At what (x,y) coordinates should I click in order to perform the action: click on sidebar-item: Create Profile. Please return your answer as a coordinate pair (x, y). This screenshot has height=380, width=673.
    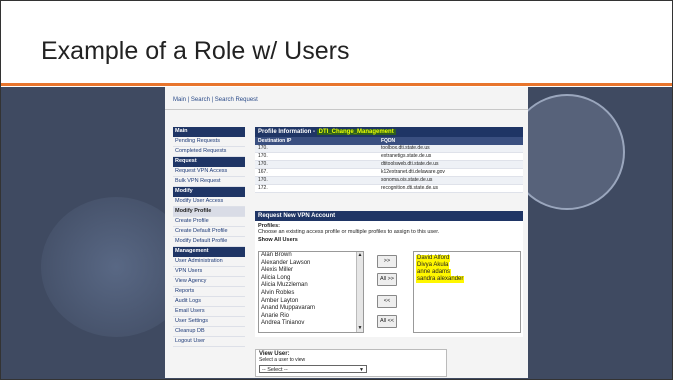
    Looking at the image, I should click on (209, 222).